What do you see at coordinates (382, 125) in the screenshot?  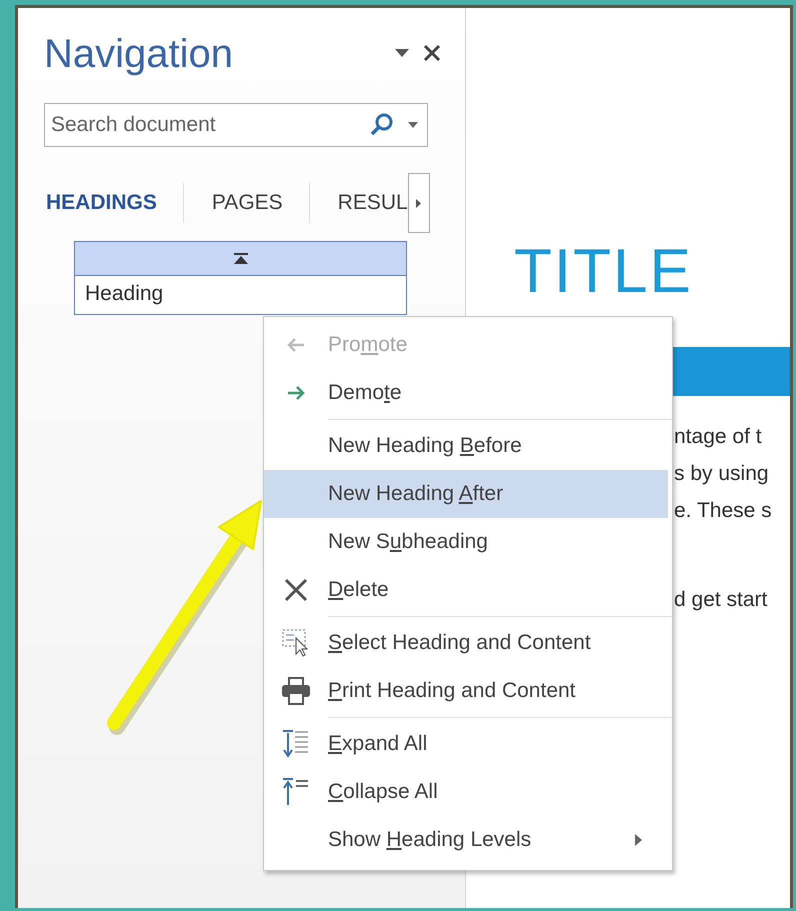 I see `search-icon` at bounding box center [382, 125].